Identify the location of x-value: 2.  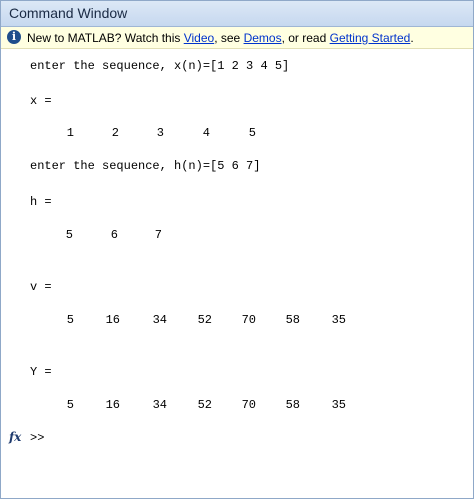
(115, 133).